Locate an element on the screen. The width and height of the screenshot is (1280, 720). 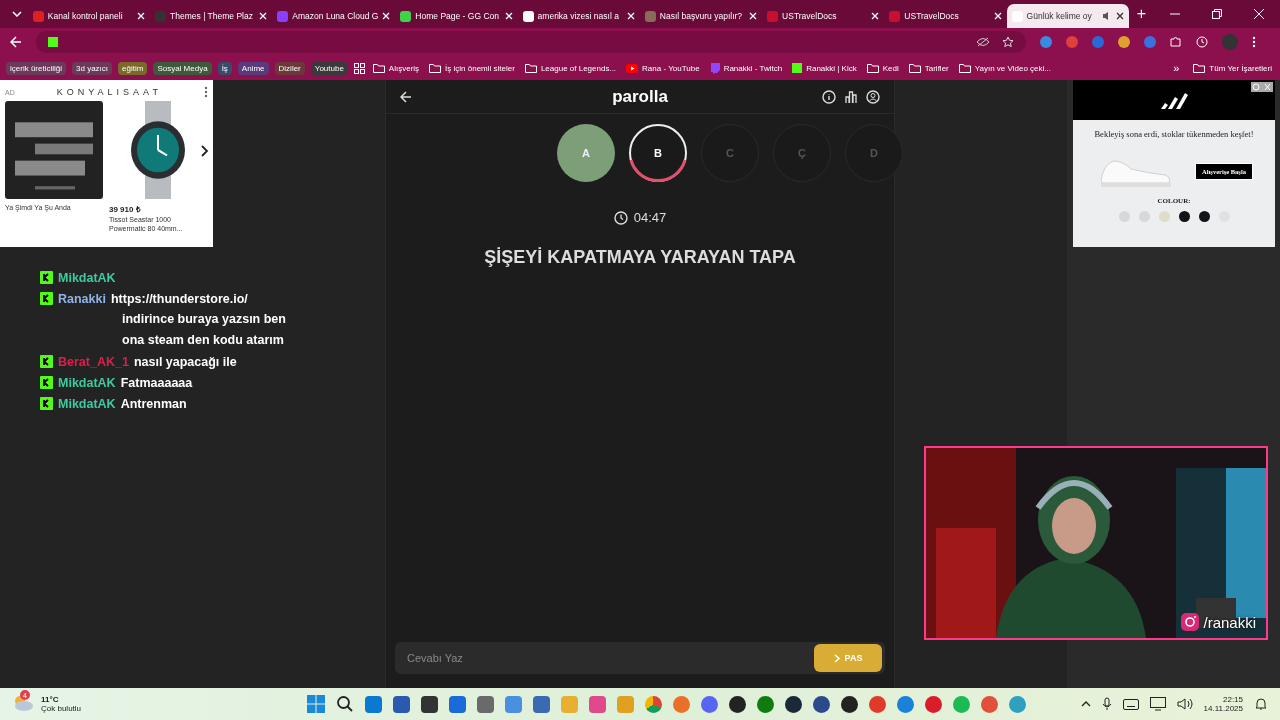
restore-icon is located at coordinates (1217, 14).